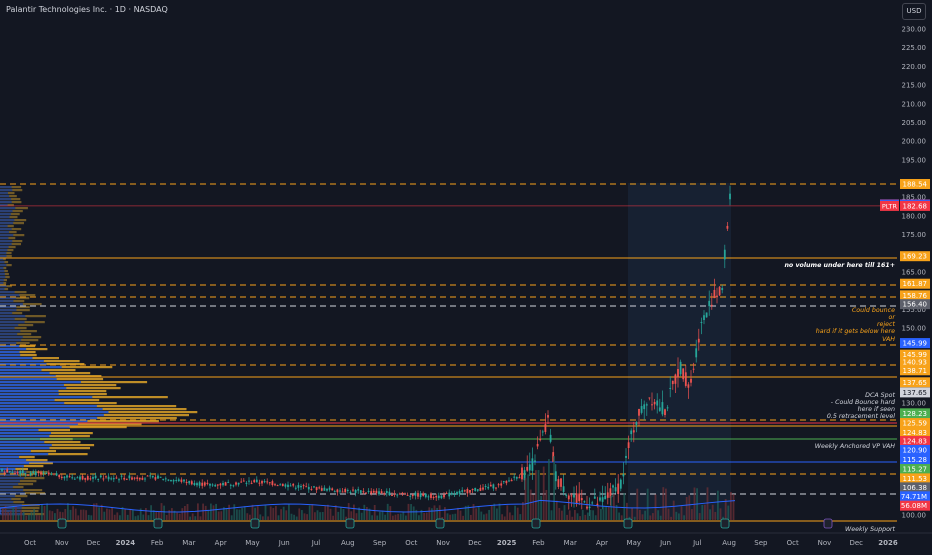  I want to click on x-tick-label: Aug, so click(729, 543).